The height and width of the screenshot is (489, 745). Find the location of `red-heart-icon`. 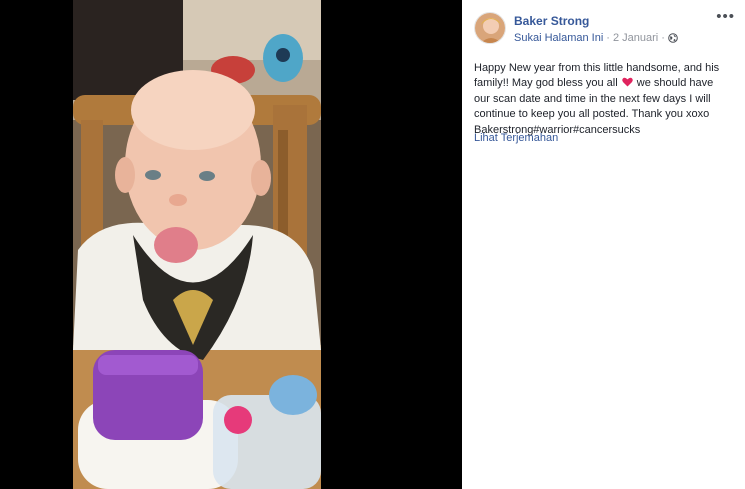

red-heart-icon is located at coordinates (627, 82).